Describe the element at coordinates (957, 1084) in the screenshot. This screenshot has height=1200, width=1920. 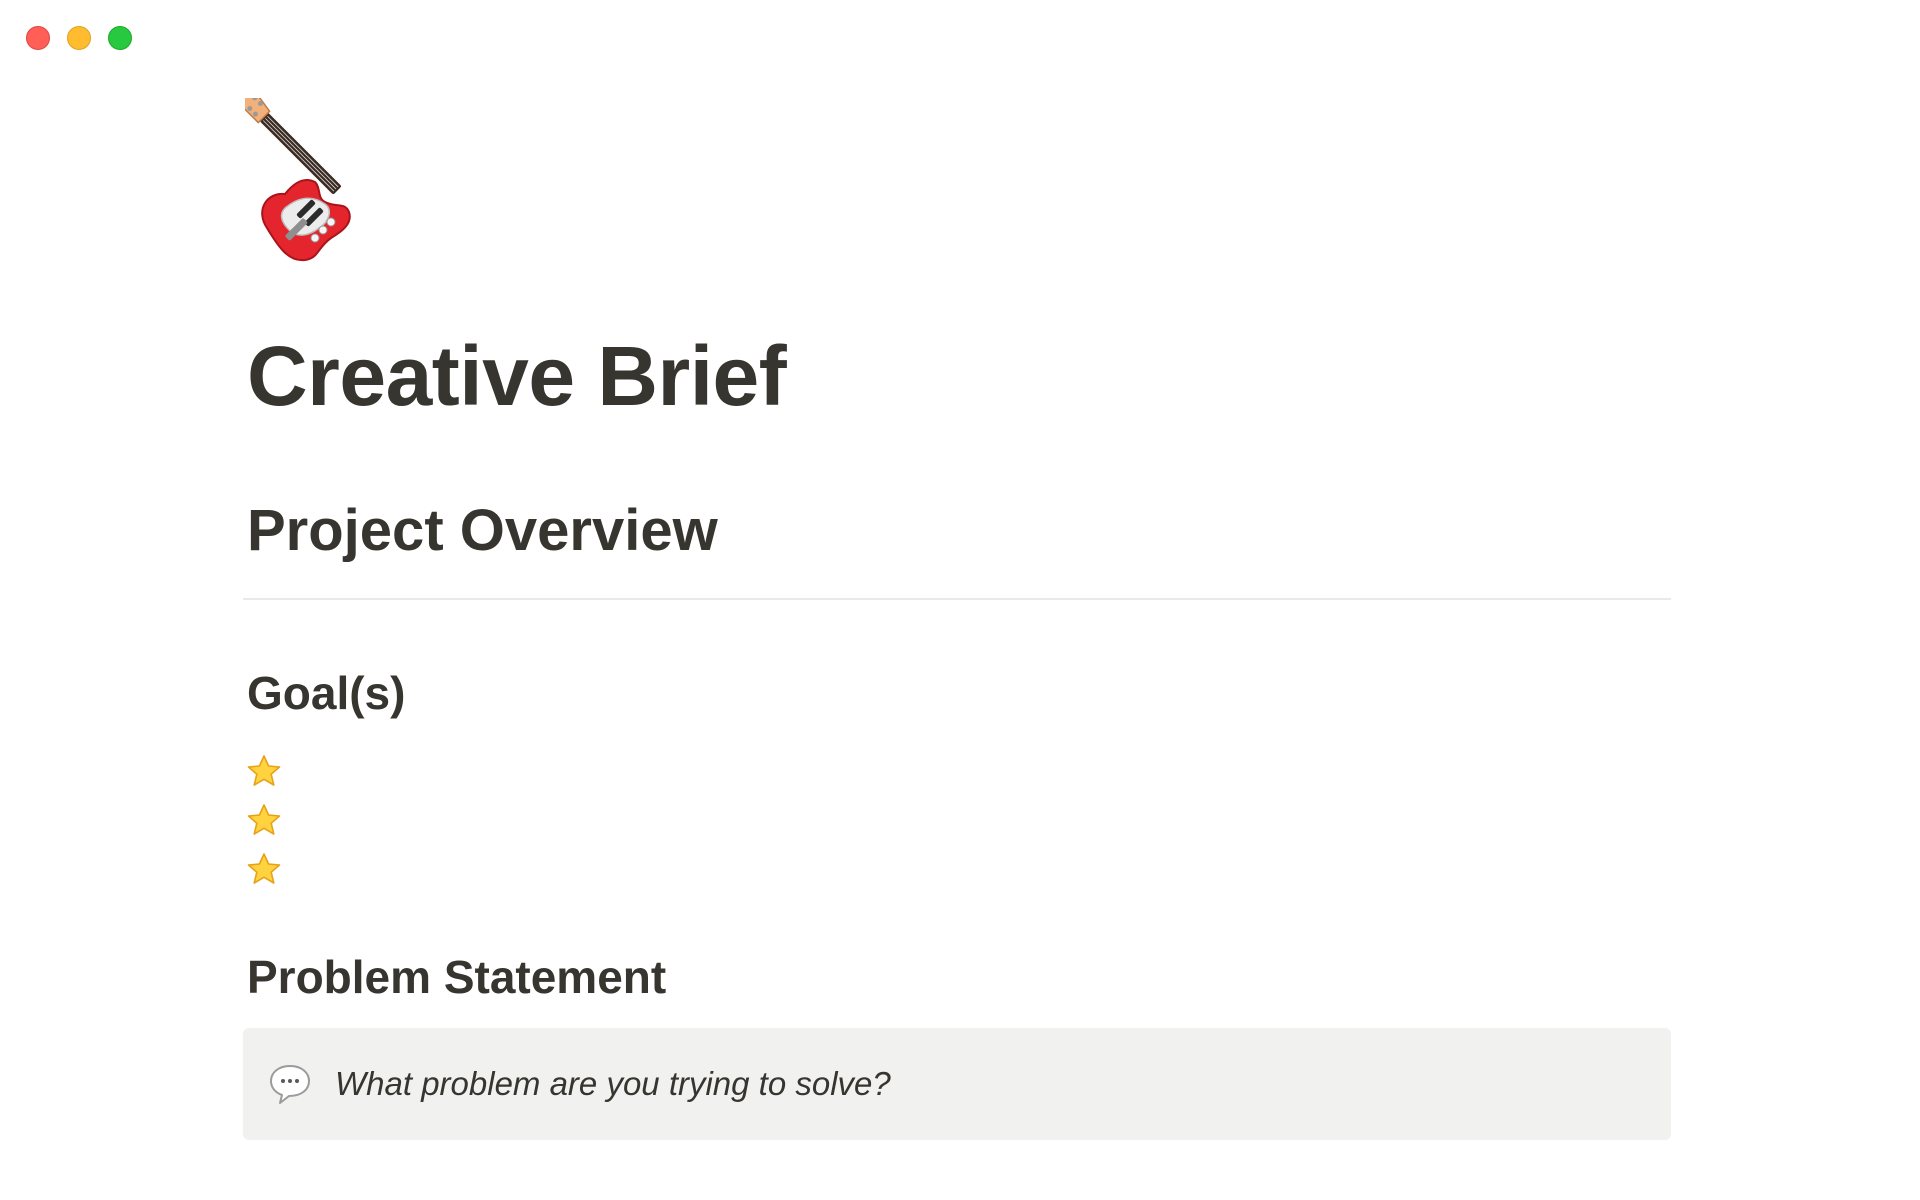
I see `problem-callout: What problem are you trying to solve?` at that location.